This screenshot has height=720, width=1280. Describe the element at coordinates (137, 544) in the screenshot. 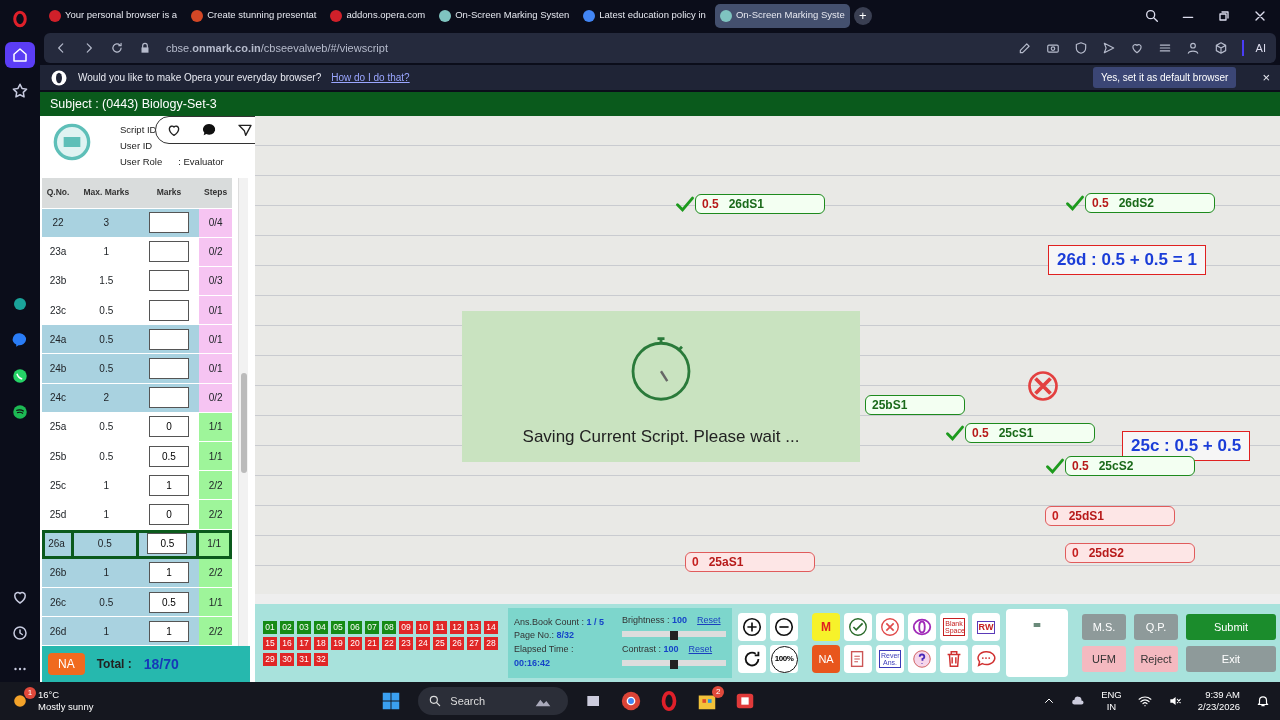

I see `question-row: 26a 0.5 0.5 1/1` at that location.